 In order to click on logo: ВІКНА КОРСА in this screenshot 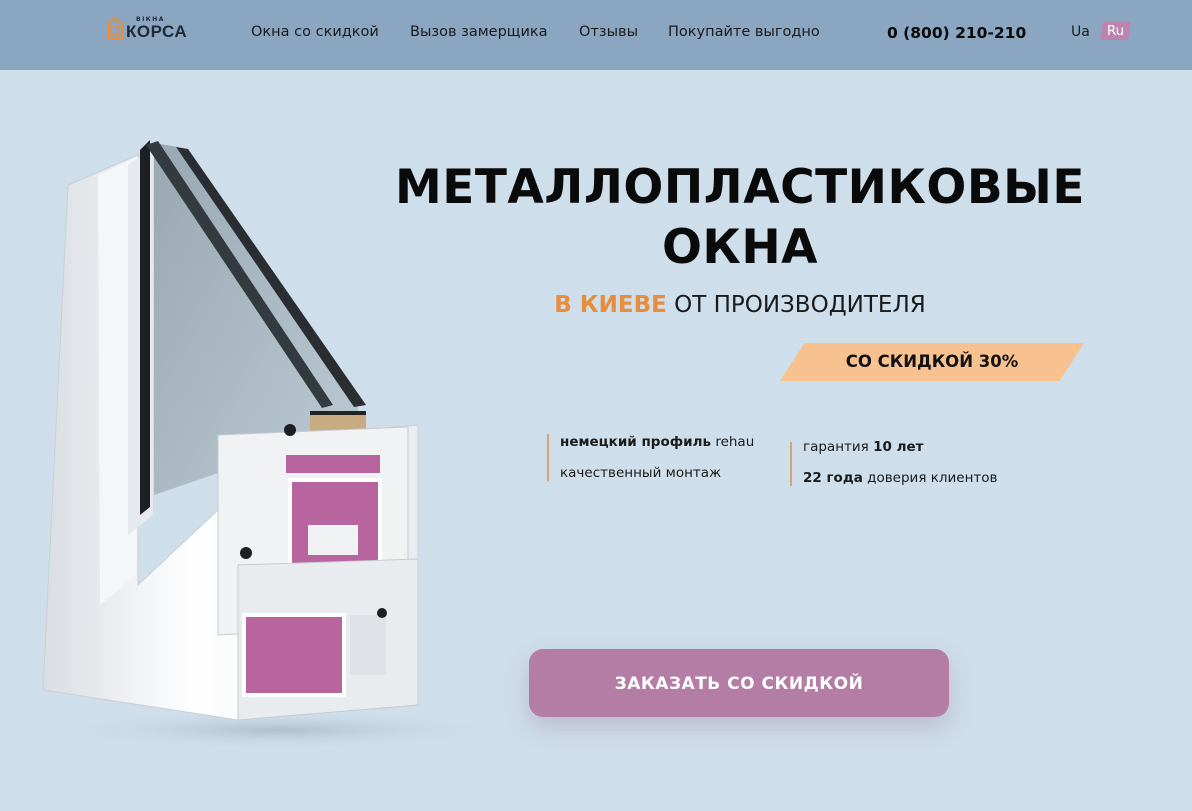, I will do `click(156, 30)`.